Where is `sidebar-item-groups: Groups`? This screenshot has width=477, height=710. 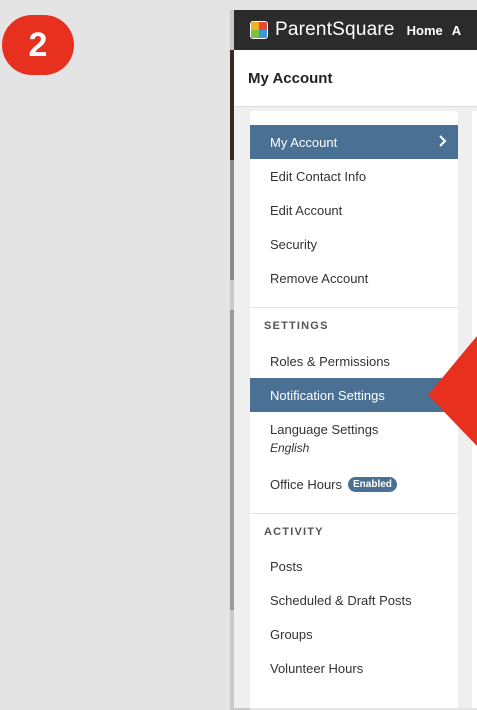
sidebar-item-groups: Groups is located at coordinates (354, 634).